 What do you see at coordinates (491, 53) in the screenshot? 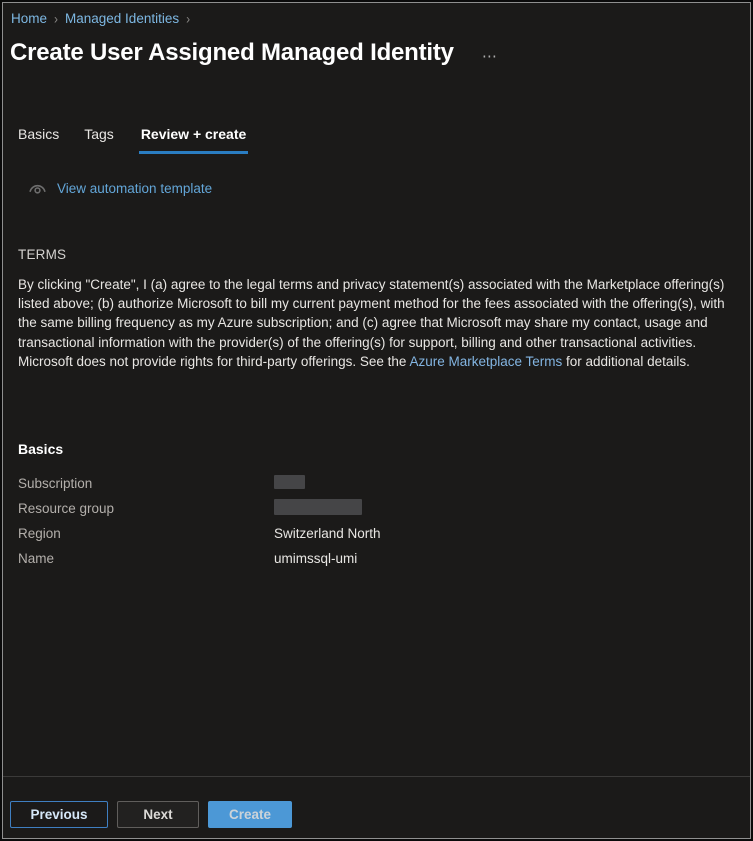
I see `more-options-icon: ⋯` at bounding box center [491, 53].